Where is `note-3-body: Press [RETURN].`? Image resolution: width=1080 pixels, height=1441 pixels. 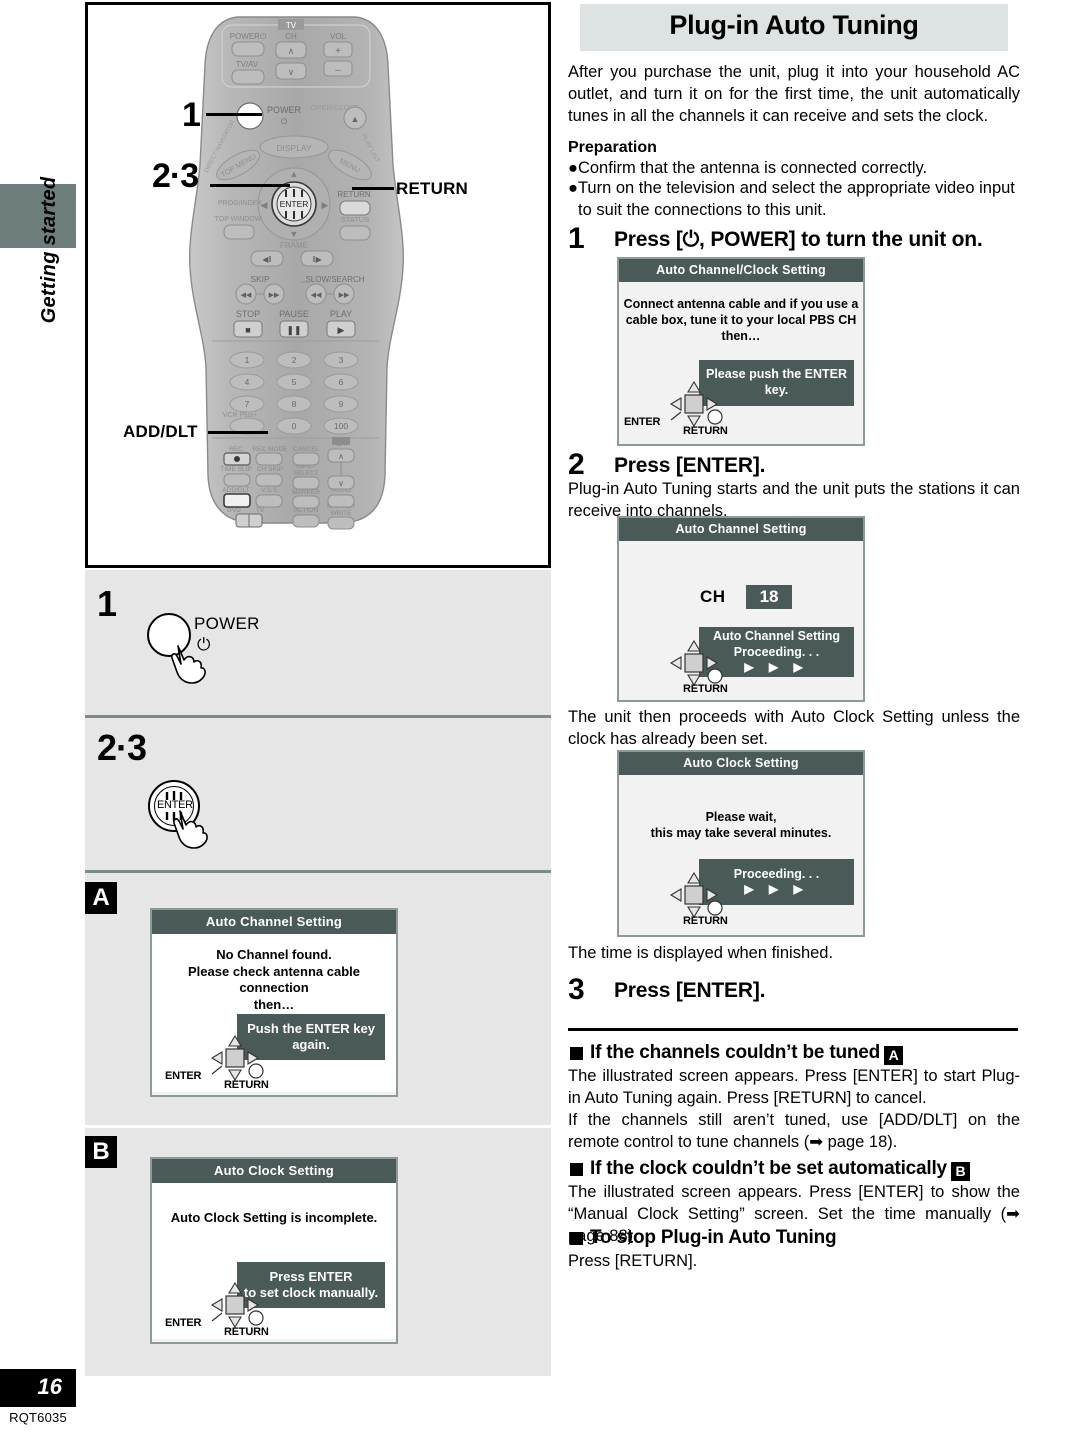
note-3-body: Press [RETURN]. is located at coordinates (633, 1261).